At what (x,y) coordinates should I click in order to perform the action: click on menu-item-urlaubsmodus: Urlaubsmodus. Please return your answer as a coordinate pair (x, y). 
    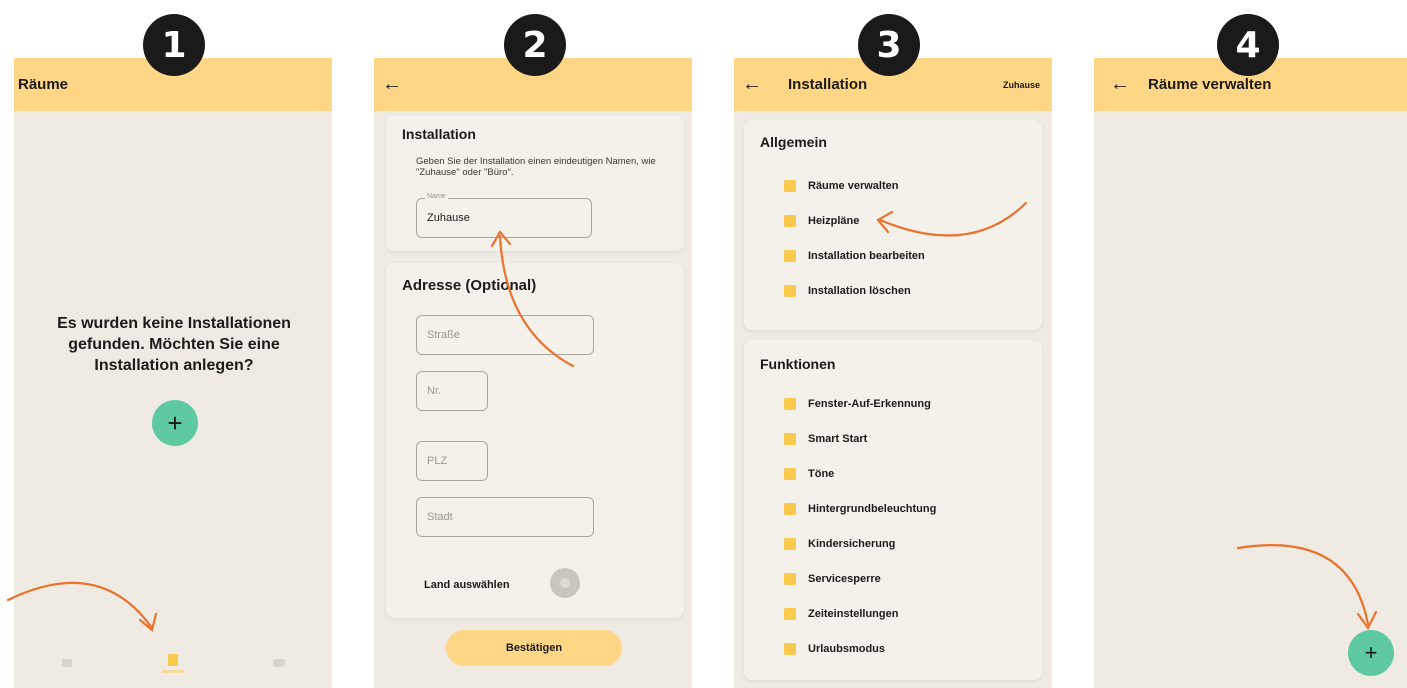
    Looking at the image, I should click on (834, 649).